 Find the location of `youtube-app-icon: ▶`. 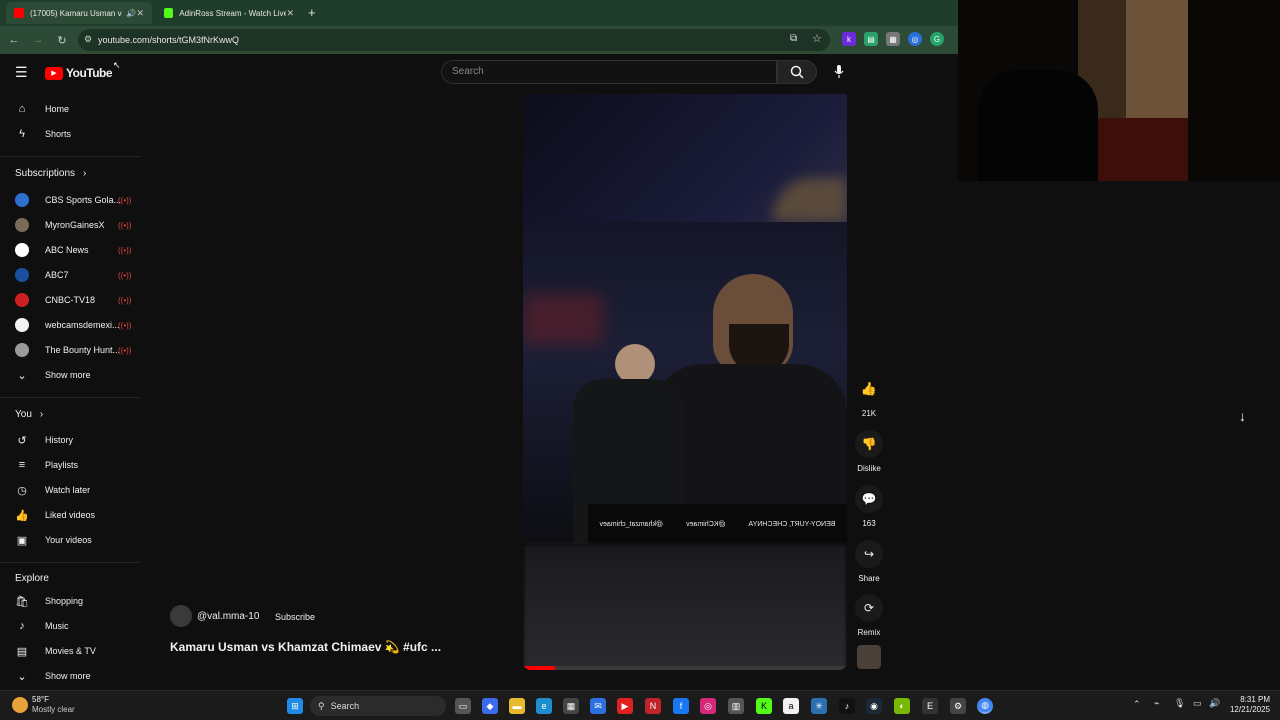

youtube-app-icon: ▶ is located at coordinates (625, 706).